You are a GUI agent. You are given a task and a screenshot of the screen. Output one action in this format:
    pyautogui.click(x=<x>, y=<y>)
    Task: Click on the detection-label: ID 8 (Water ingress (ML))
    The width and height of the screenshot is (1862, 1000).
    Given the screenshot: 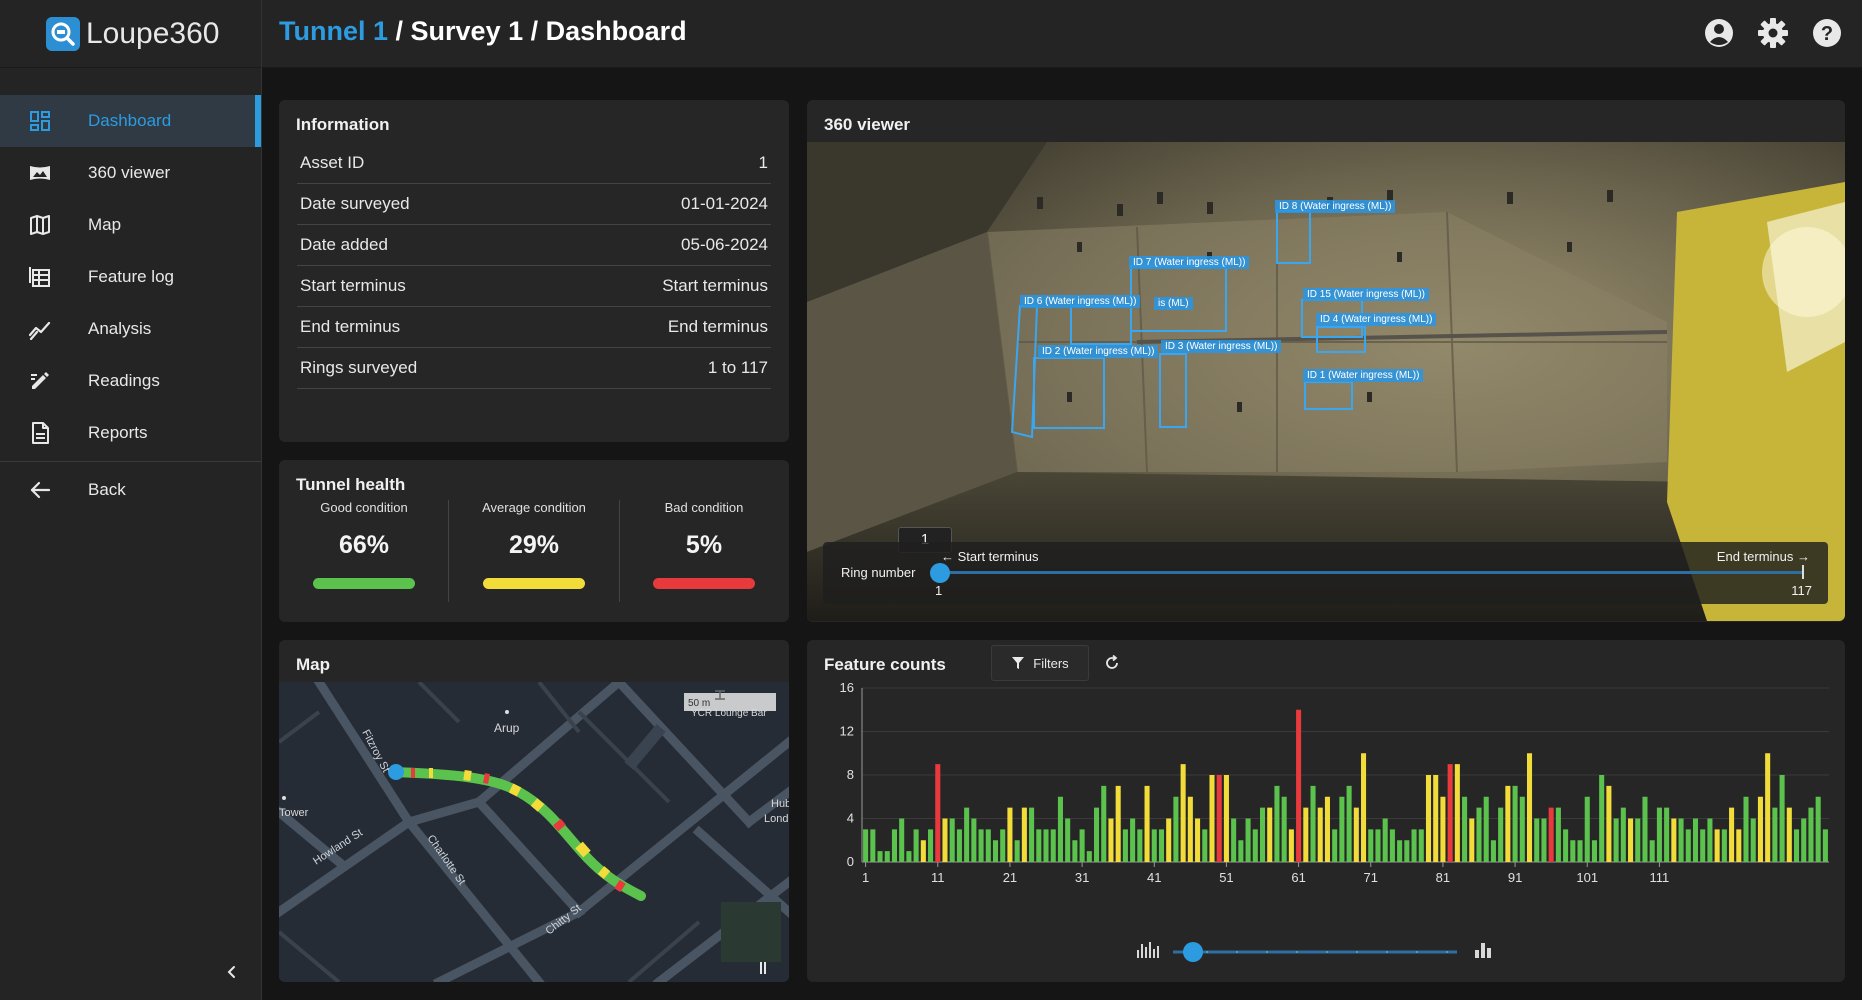 What is the action you would take?
    pyautogui.click(x=1335, y=206)
    